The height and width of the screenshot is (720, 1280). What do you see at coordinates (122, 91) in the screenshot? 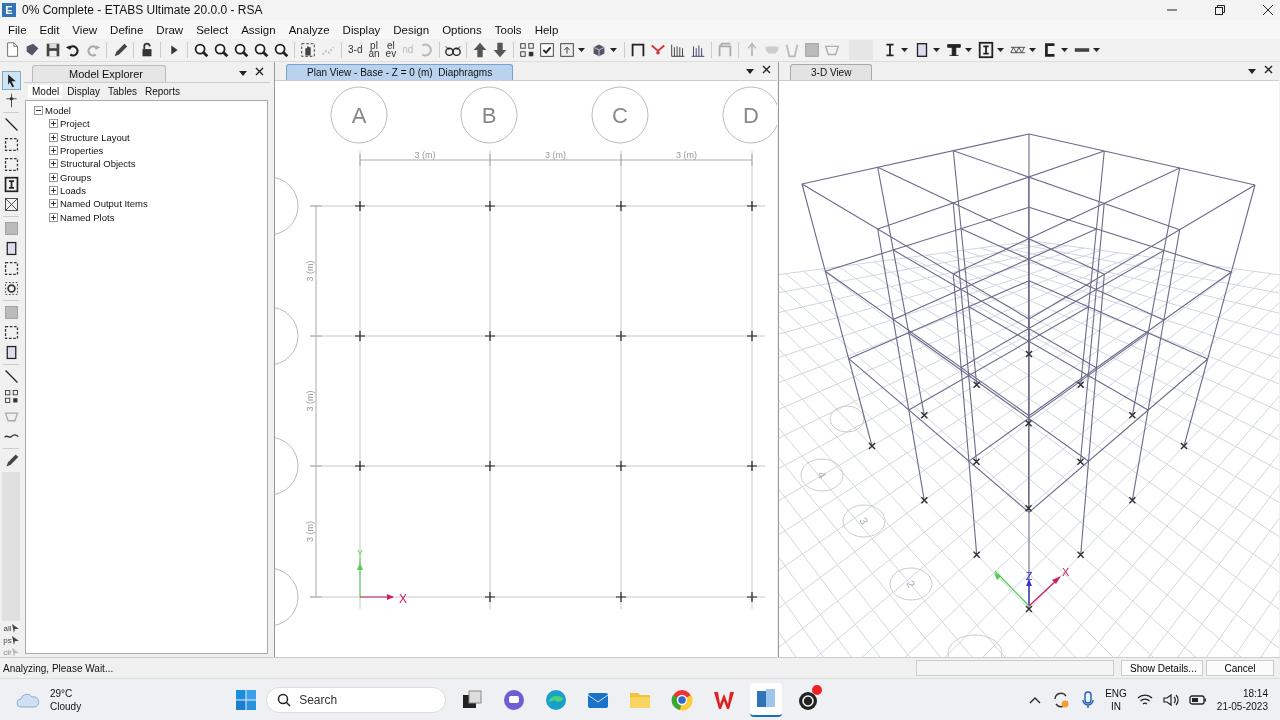
I see `explorer-tab: Tables` at bounding box center [122, 91].